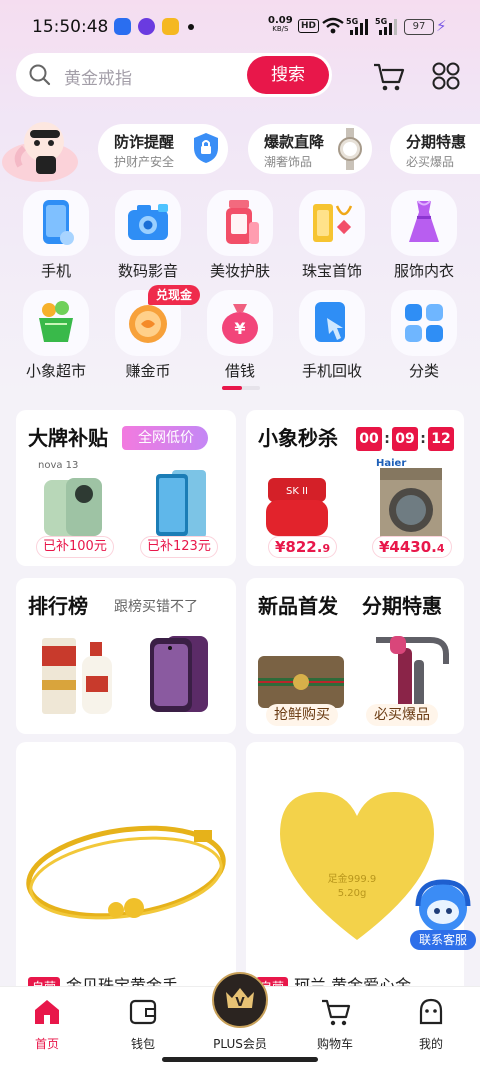 The image size is (480, 1072). What do you see at coordinates (301, 682) in the screenshot?
I see `wallet-product-image` at bounding box center [301, 682].